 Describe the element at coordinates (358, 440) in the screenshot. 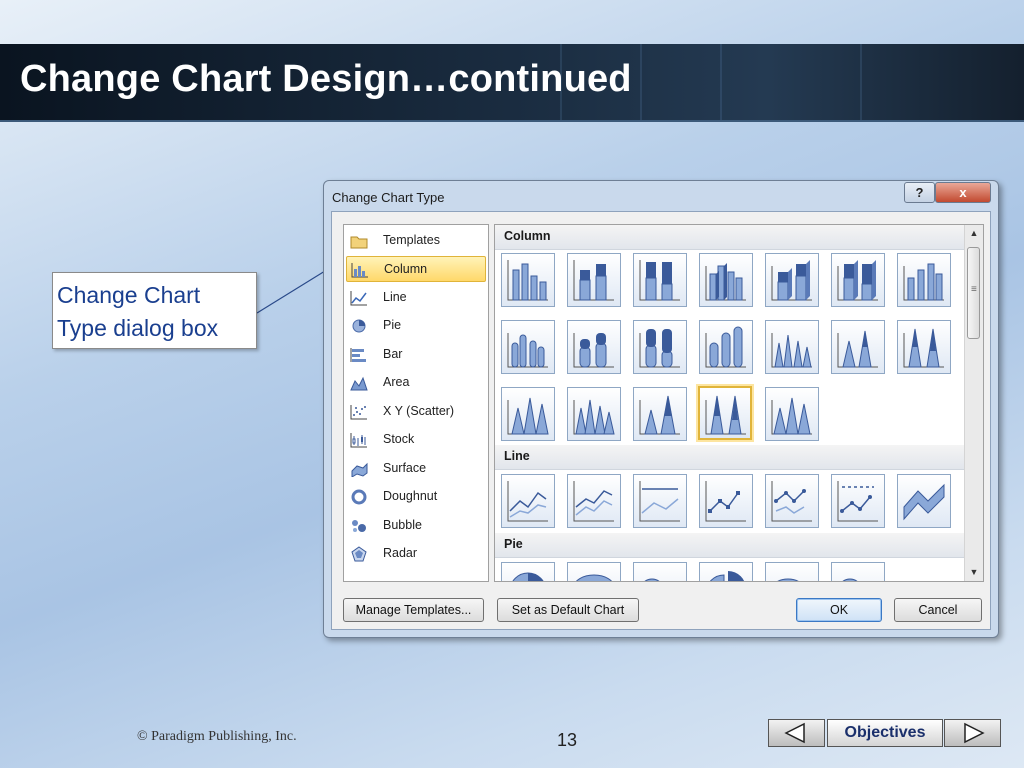

I see `stock-chart-icon` at that location.